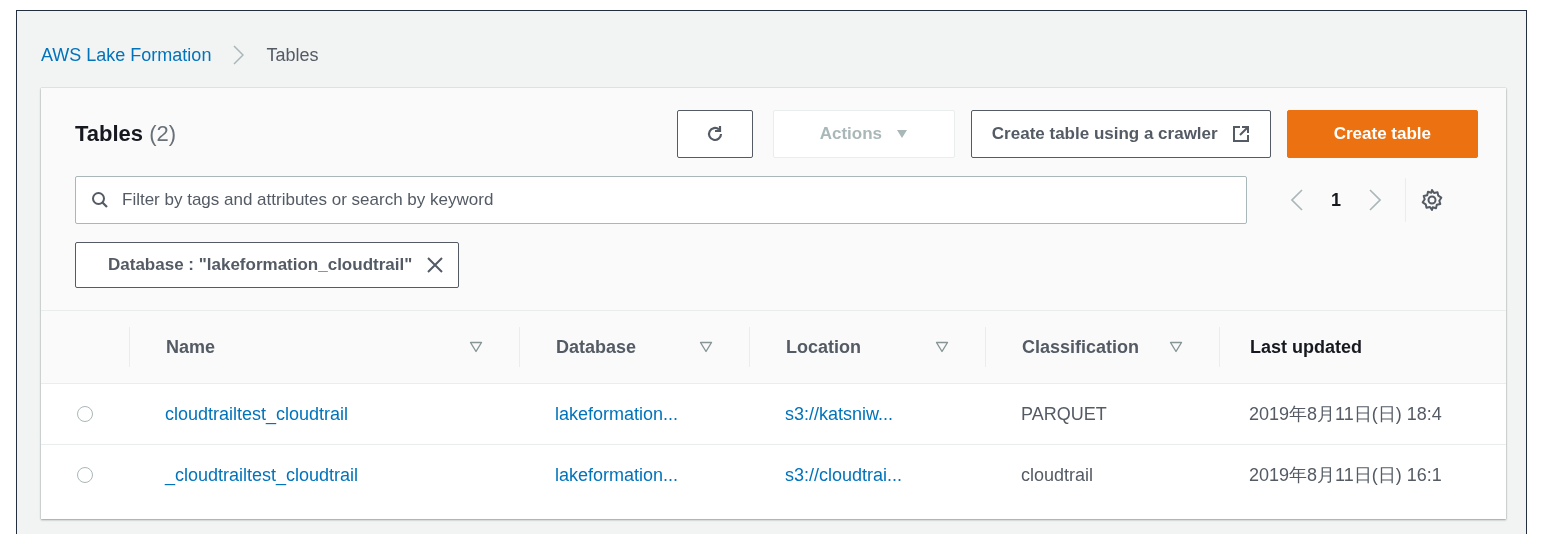 The width and height of the screenshot is (1543, 534). What do you see at coordinates (1432, 200) in the screenshot?
I see `settings-icon` at bounding box center [1432, 200].